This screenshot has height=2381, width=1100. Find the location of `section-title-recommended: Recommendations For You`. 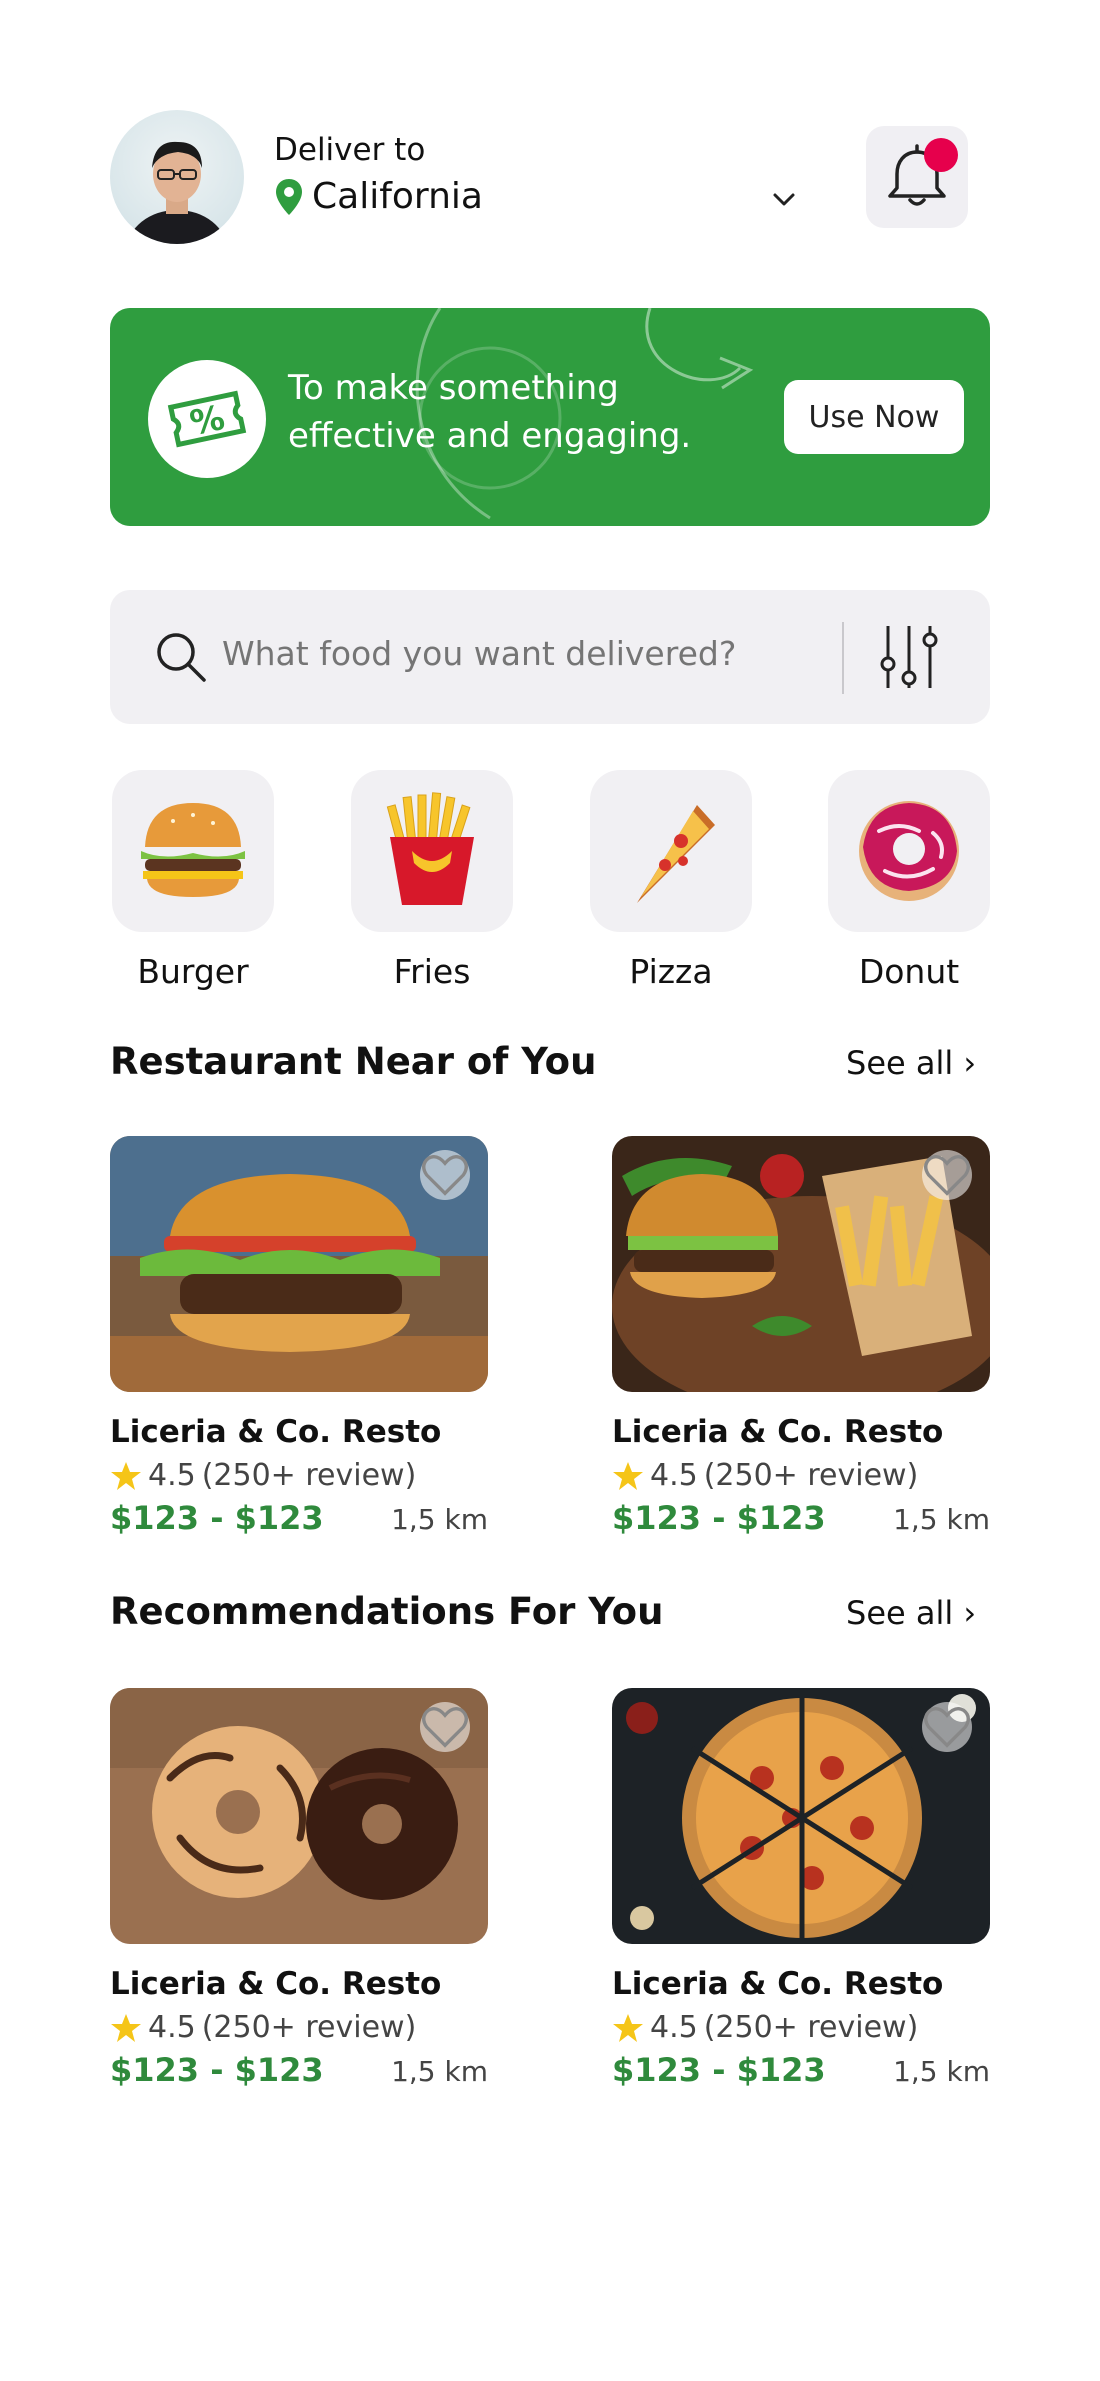

section-title-recommended: Recommendations For You is located at coordinates (387, 1611).